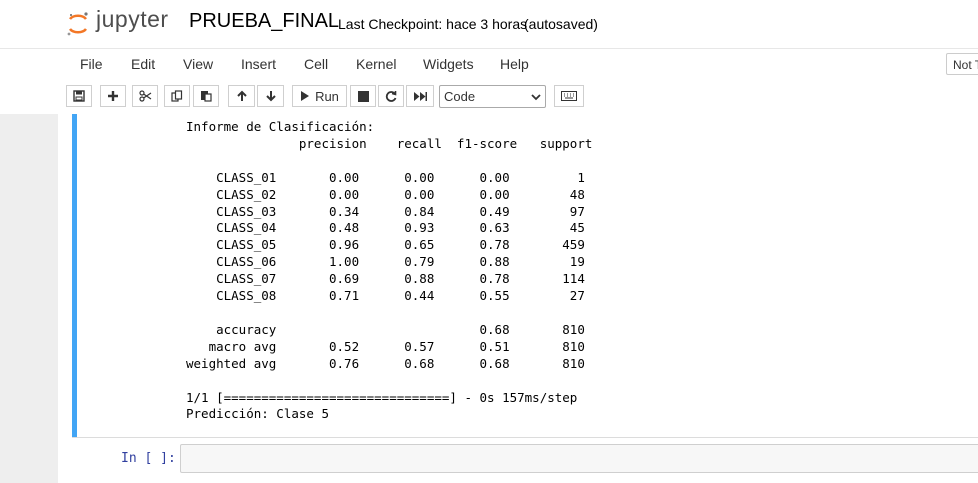 This screenshot has width=978, height=483. Describe the element at coordinates (376, 64) in the screenshot. I see `menu-kernel: Kernel` at that location.